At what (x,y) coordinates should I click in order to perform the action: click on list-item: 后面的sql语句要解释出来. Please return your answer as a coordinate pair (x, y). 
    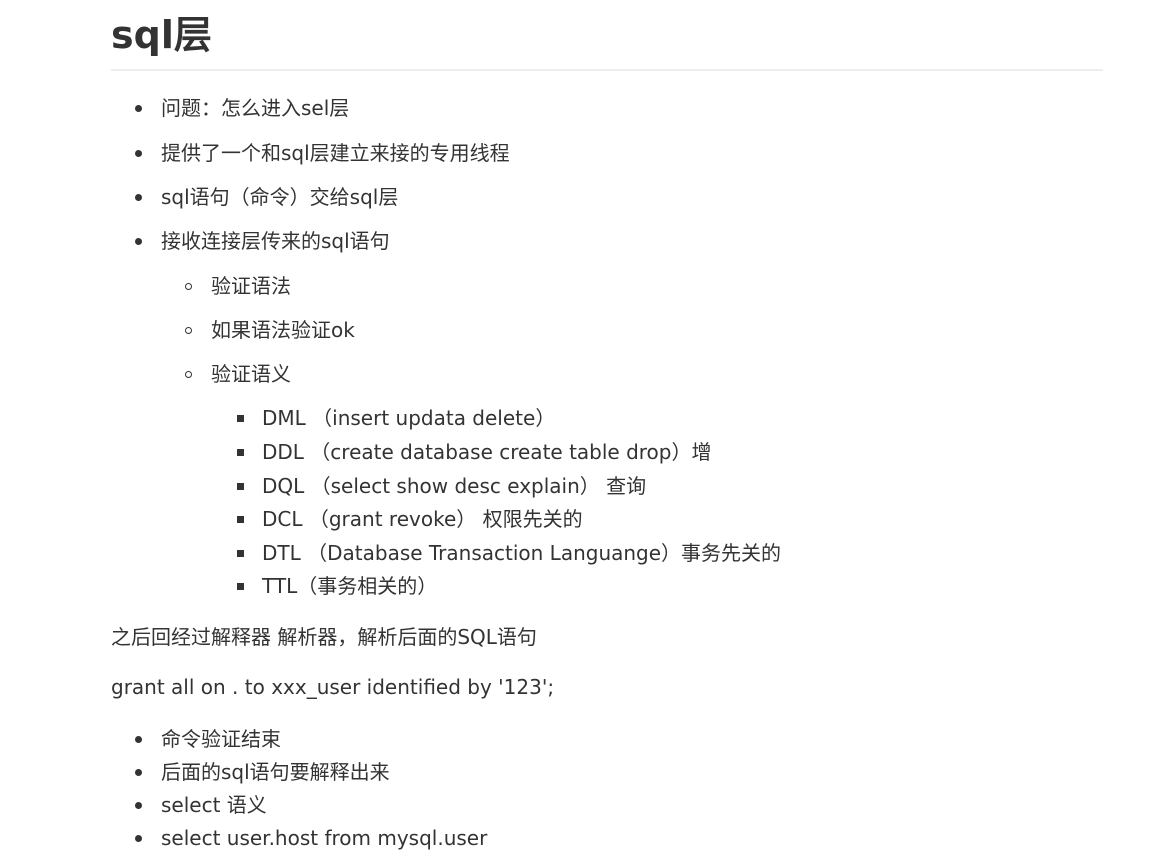
    Looking at the image, I should click on (275, 772).